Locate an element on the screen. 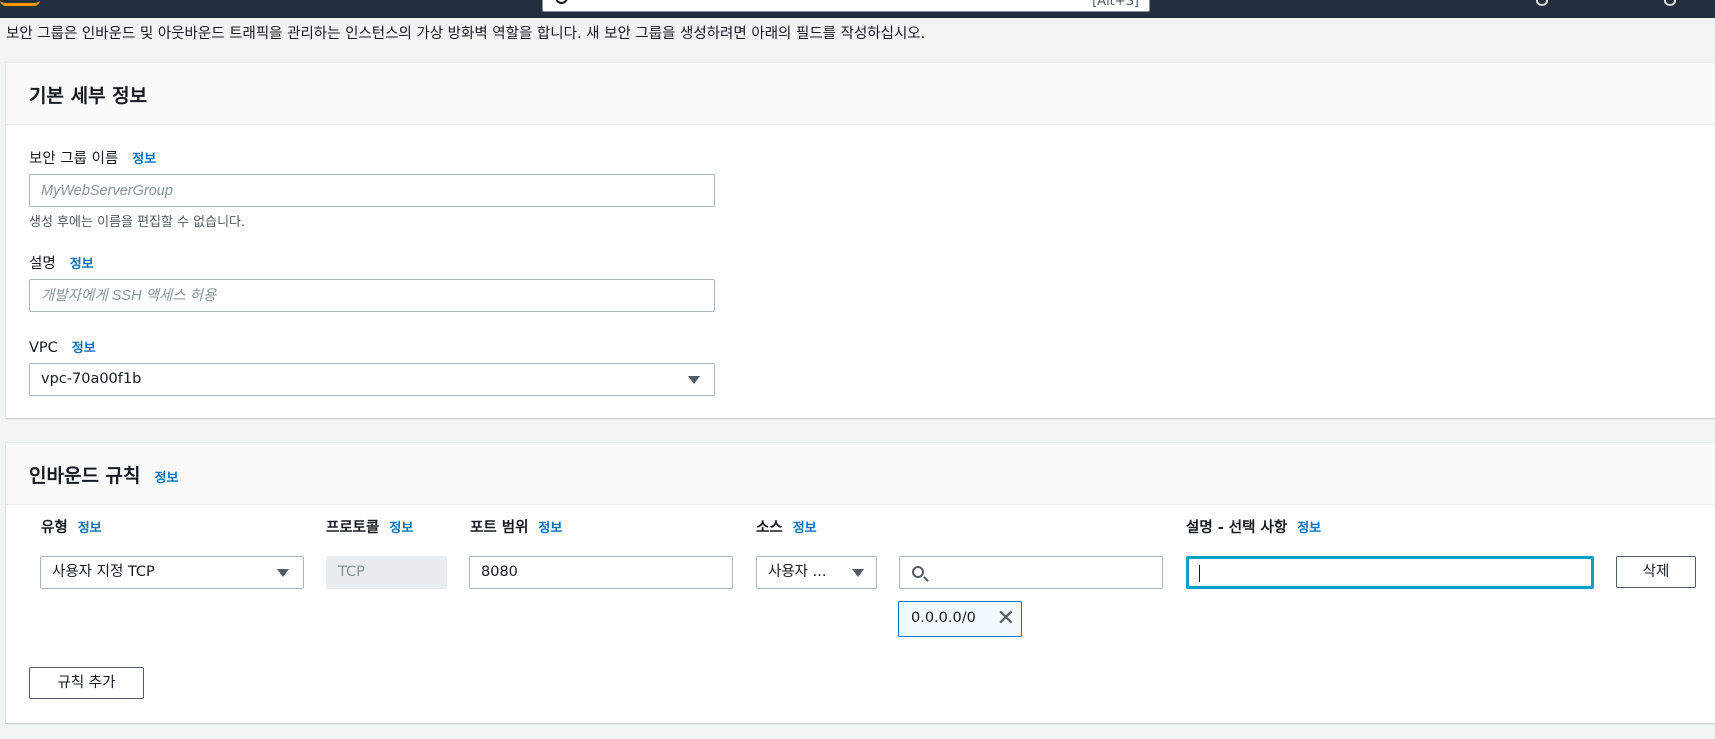 Image resolution: width=1715 pixels, height=739 pixels. security-group-name-hint: 생성 후에는 이름을 편집할 수 없습니다. is located at coordinates (137, 222).